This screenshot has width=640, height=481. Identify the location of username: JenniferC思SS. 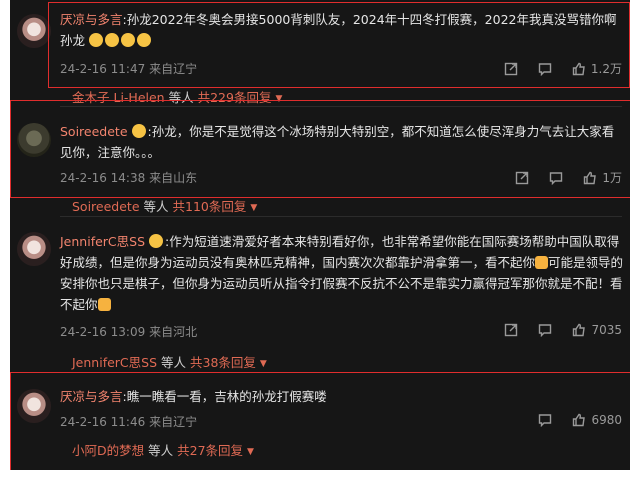
(102, 241).